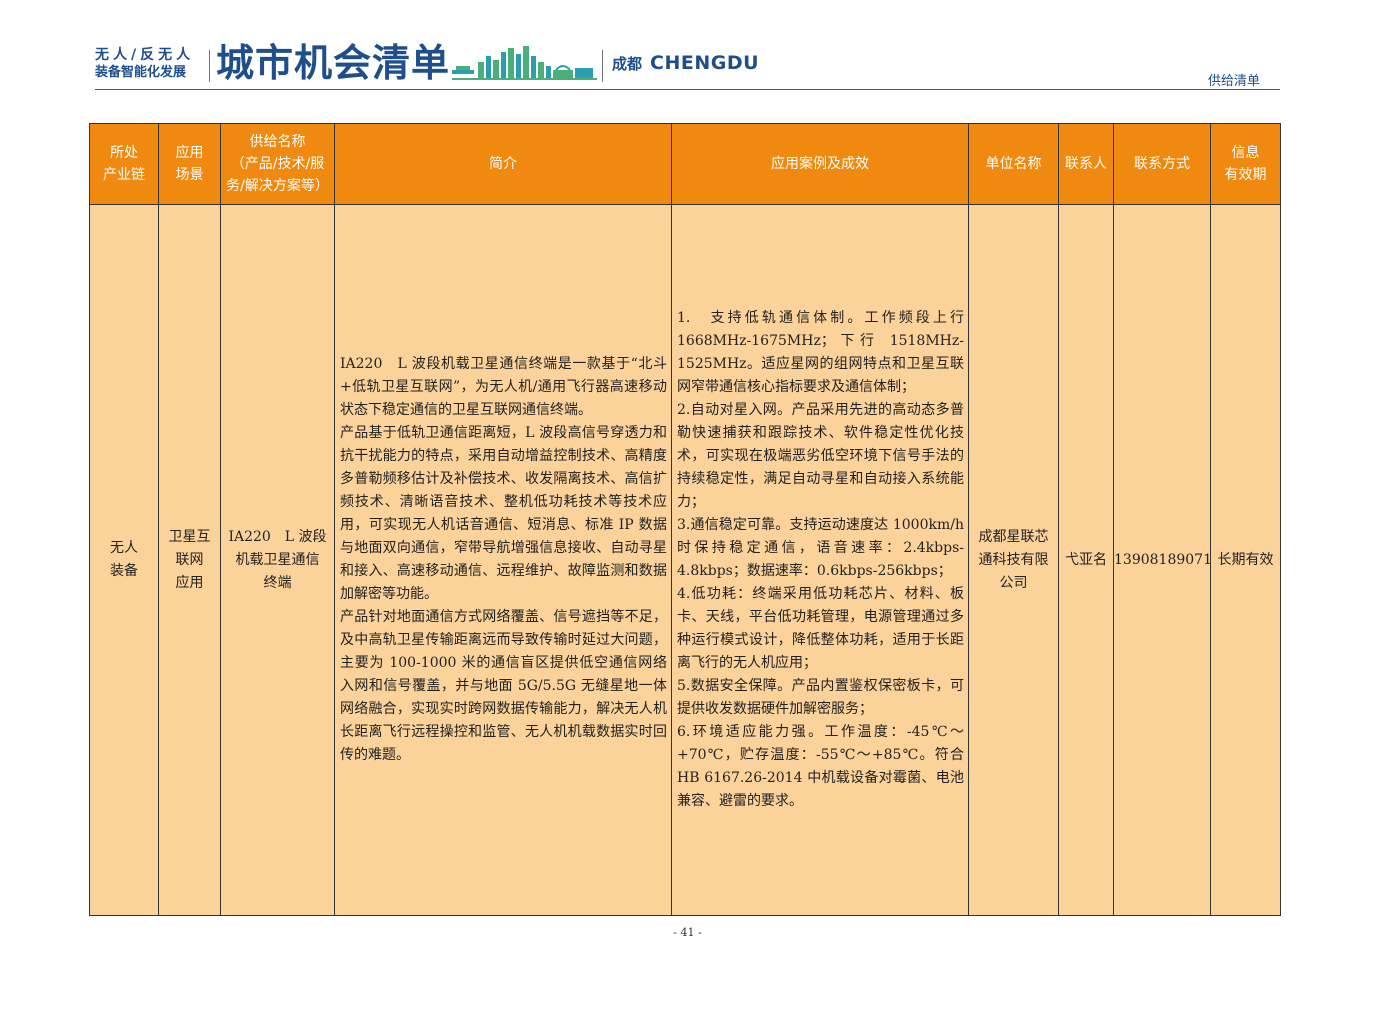  Describe the element at coordinates (124, 560) in the screenshot. I see `cell-industry-chain: 无人 装备` at that location.